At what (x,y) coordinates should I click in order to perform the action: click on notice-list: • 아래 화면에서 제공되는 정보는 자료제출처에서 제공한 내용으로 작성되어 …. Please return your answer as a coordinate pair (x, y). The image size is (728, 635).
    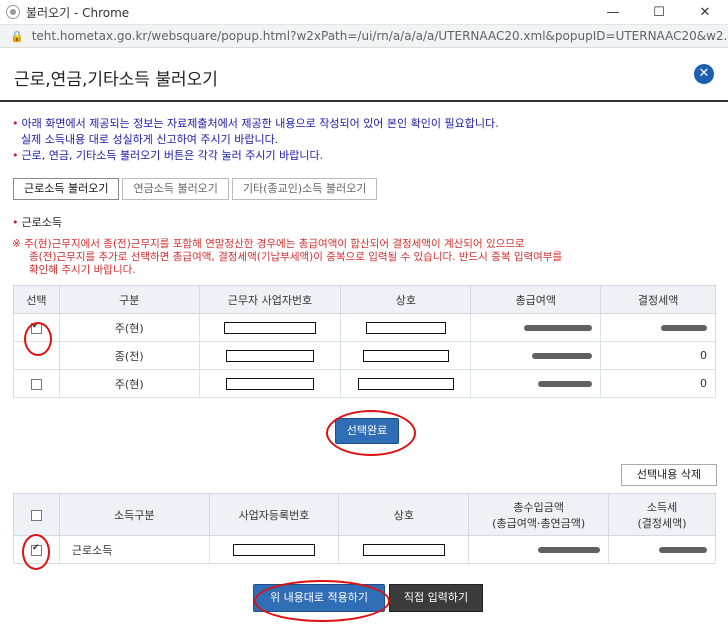
    Looking at the image, I should click on (362, 140).